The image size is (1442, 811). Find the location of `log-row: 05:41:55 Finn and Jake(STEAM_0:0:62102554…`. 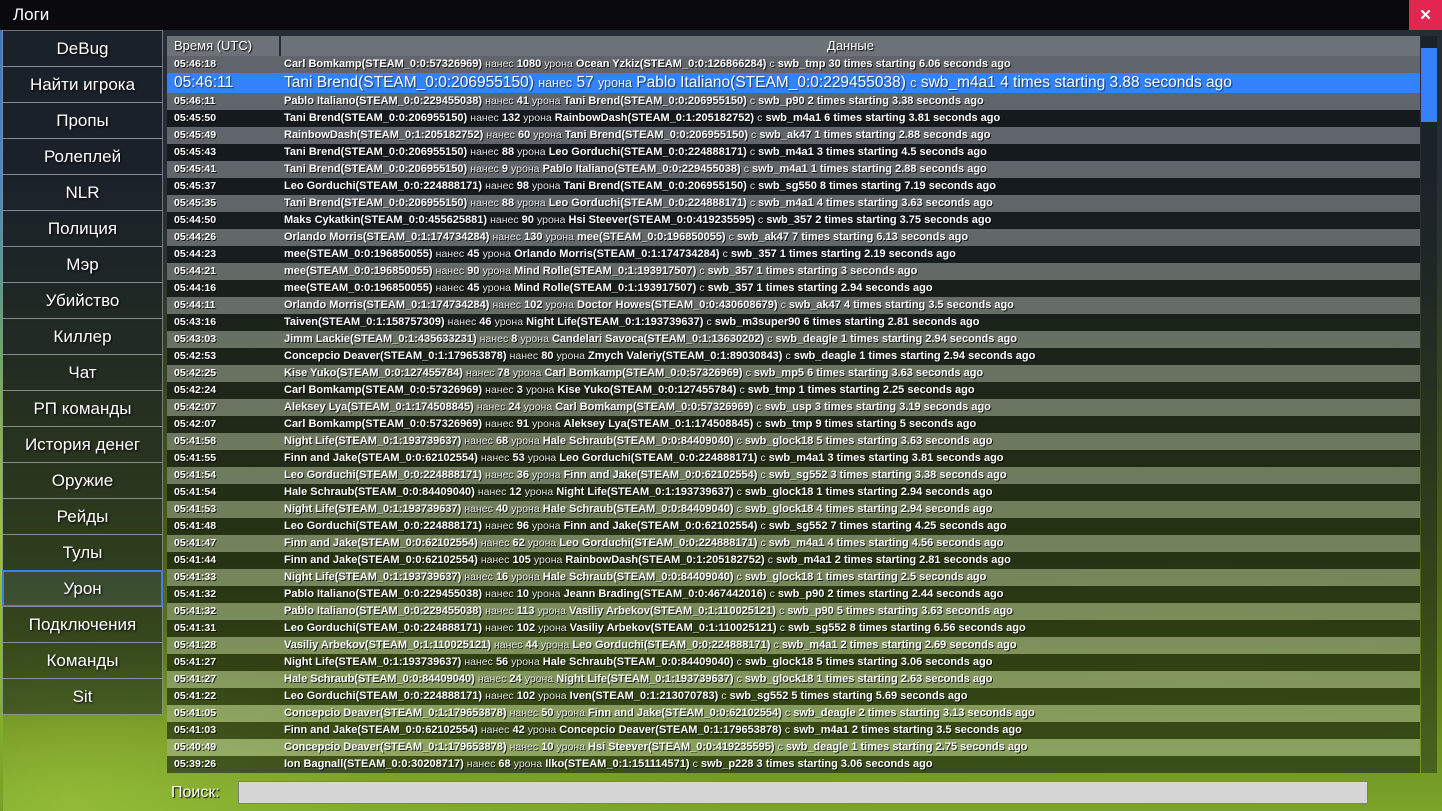

log-row: 05:41:55 Finn and Jake(STEAM_0:0:62102554… is located at coordinates (793, 458).